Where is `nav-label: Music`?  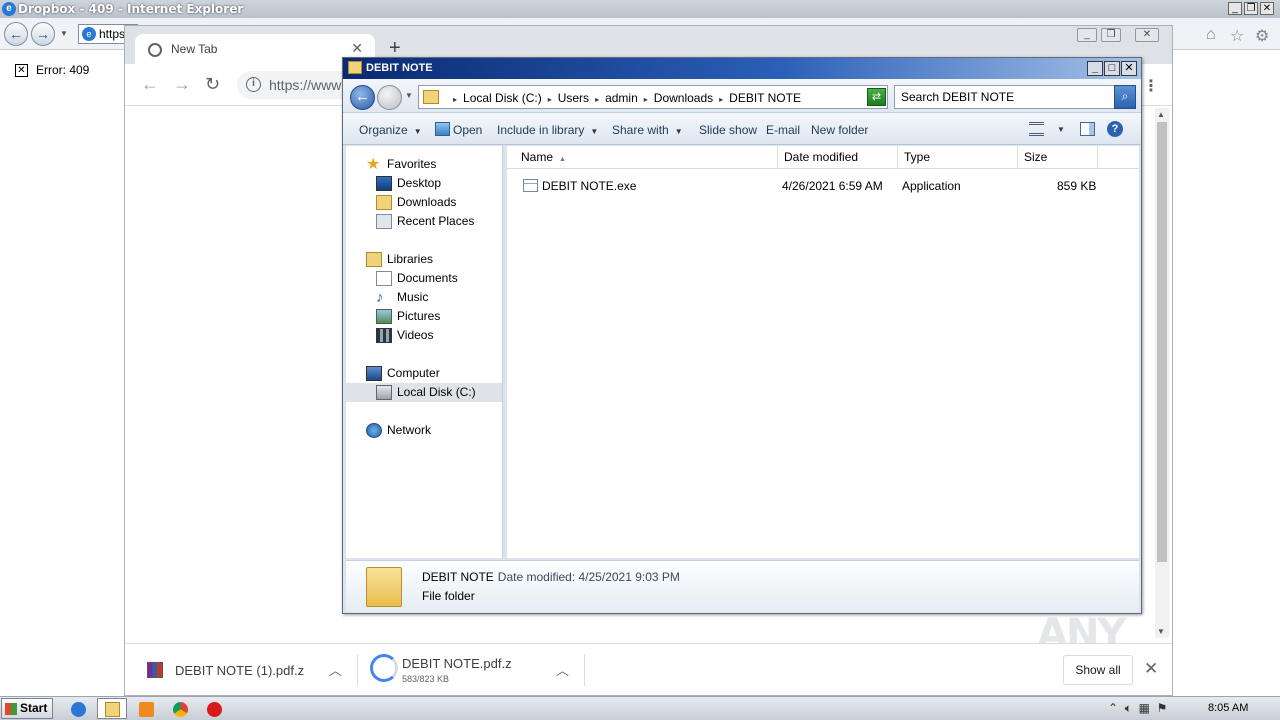
nav-label: Music is located at coordinates (413, 297).